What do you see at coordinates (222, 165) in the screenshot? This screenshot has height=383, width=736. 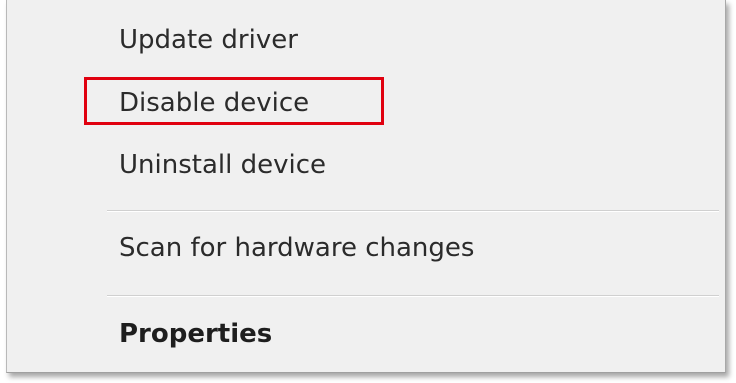 I see `menu-item-uninstall-device: Uninstall device` at bounding box center [222, 165].